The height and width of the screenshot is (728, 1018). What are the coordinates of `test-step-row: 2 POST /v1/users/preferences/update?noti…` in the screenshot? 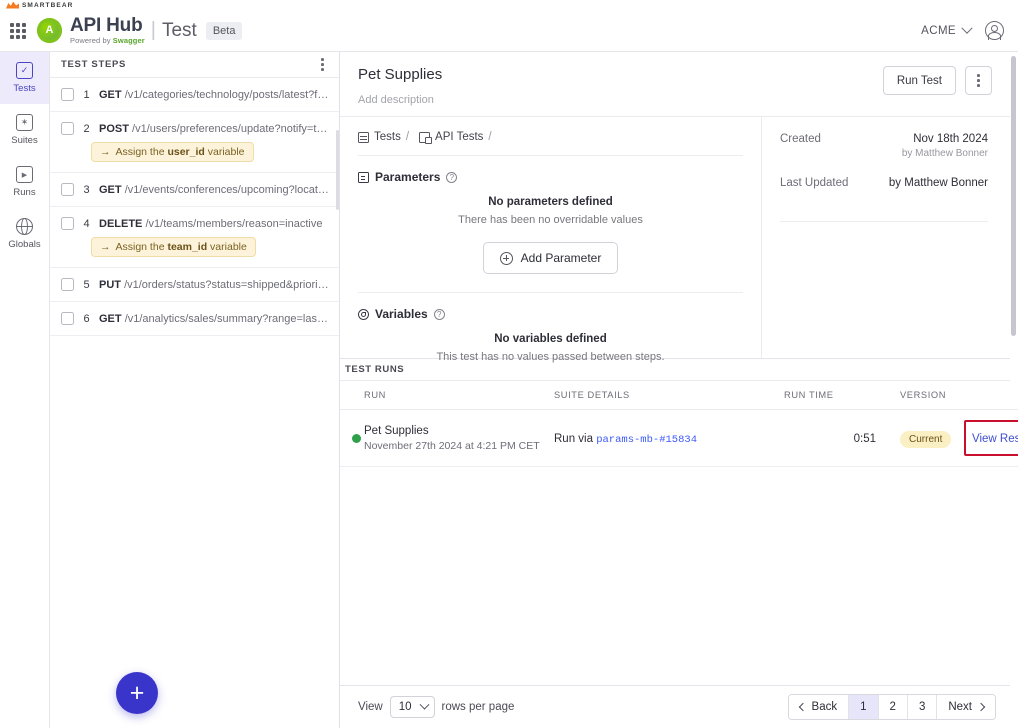 It's located at (194, 142).